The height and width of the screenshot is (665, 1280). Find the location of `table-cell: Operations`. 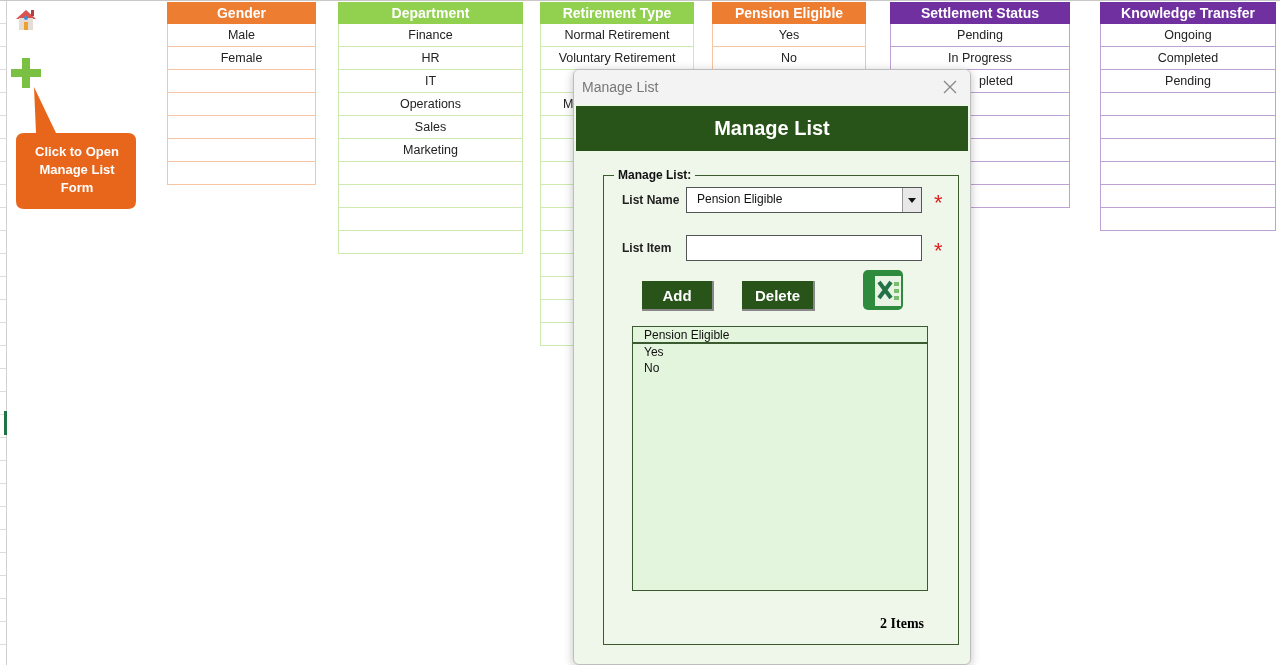

table-cell: Operations is located at coordinates (430, 104).